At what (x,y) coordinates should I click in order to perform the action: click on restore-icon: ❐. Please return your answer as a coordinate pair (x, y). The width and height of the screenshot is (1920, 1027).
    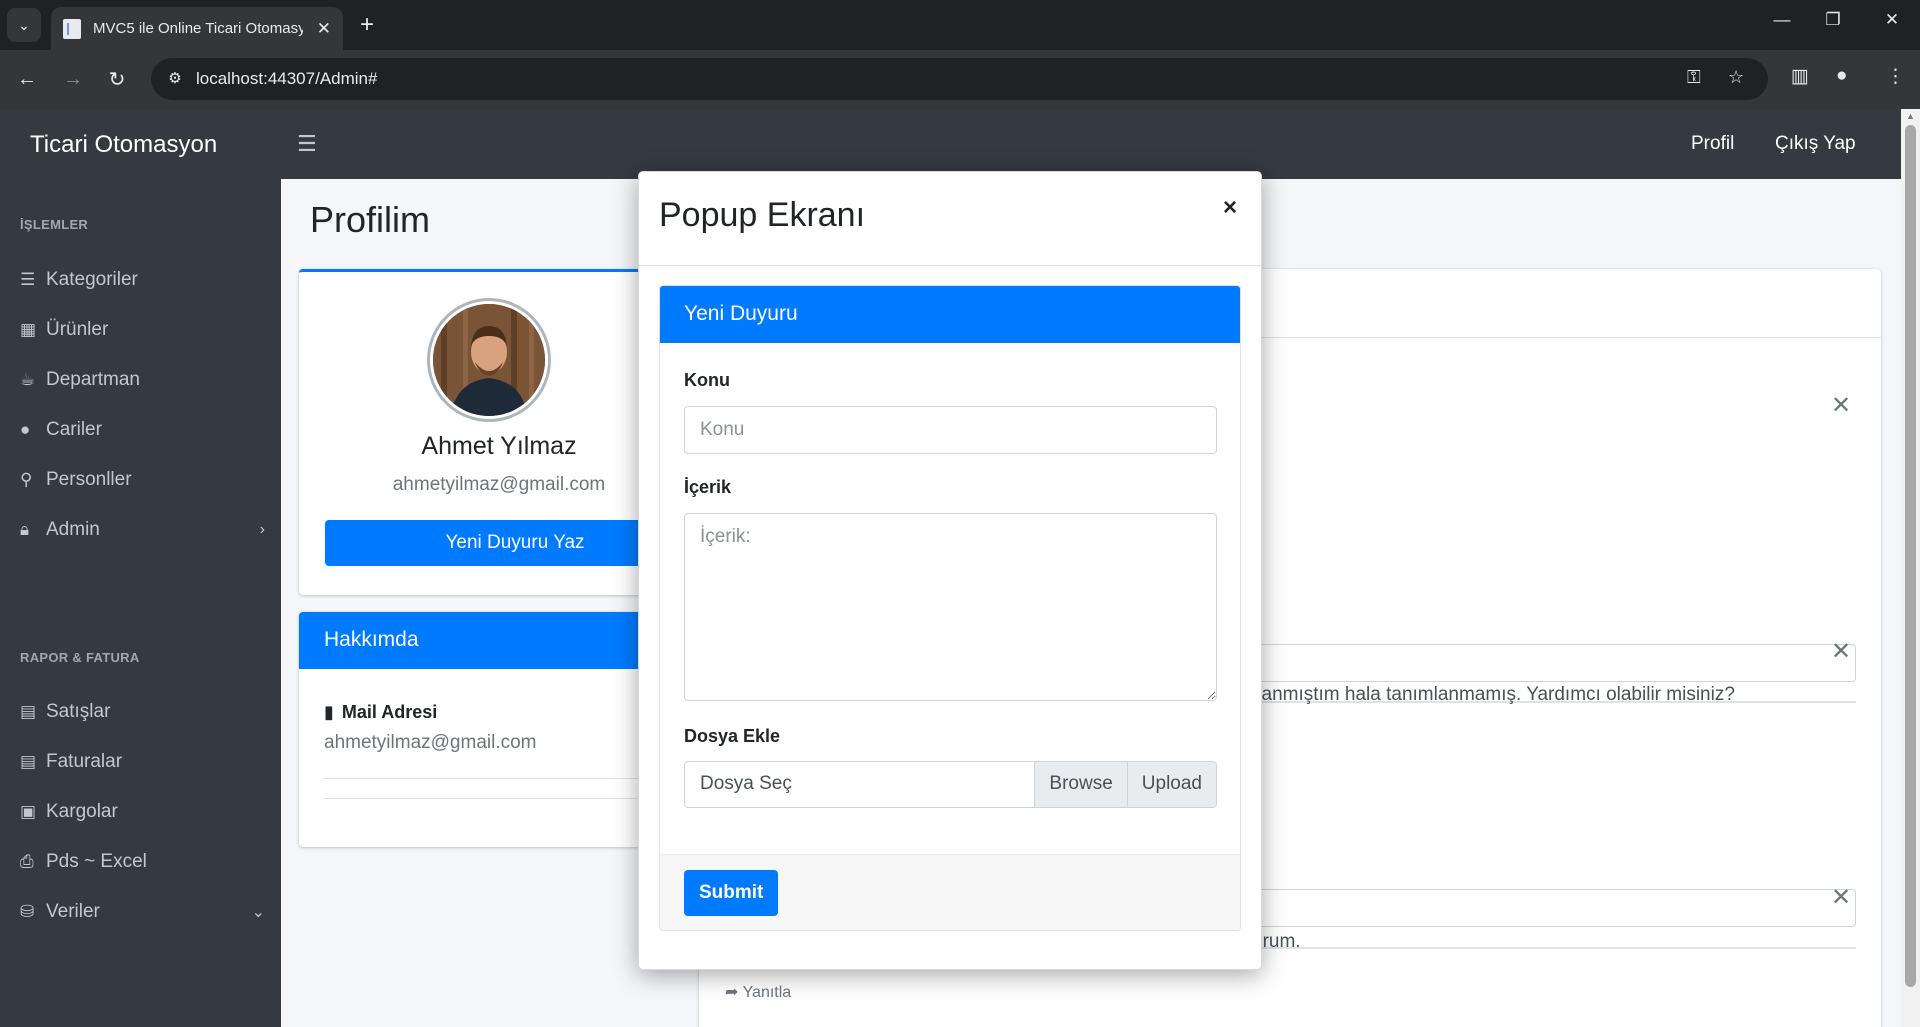
    Looking at the image, I should click on (1833, 20).